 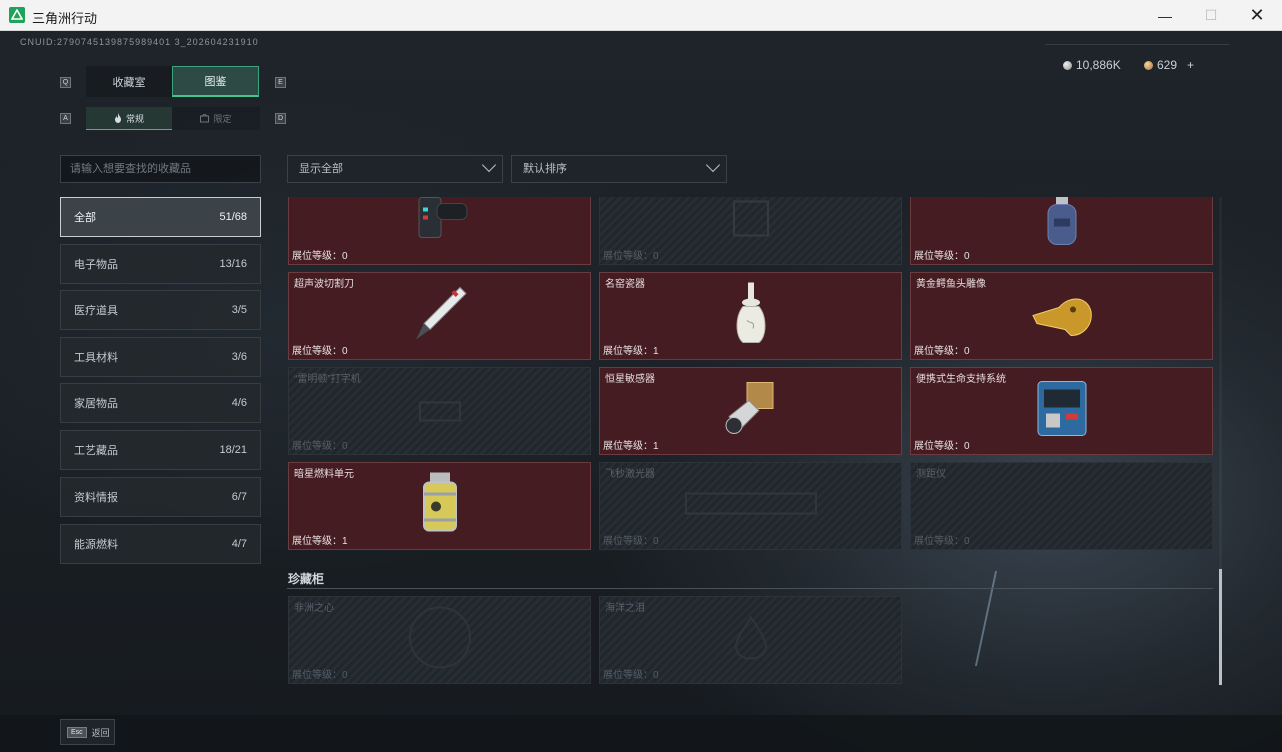 What do you see at coordinates (750, 588) in the screenshot?
I see `section-divider` at bounding box center [750, 588].